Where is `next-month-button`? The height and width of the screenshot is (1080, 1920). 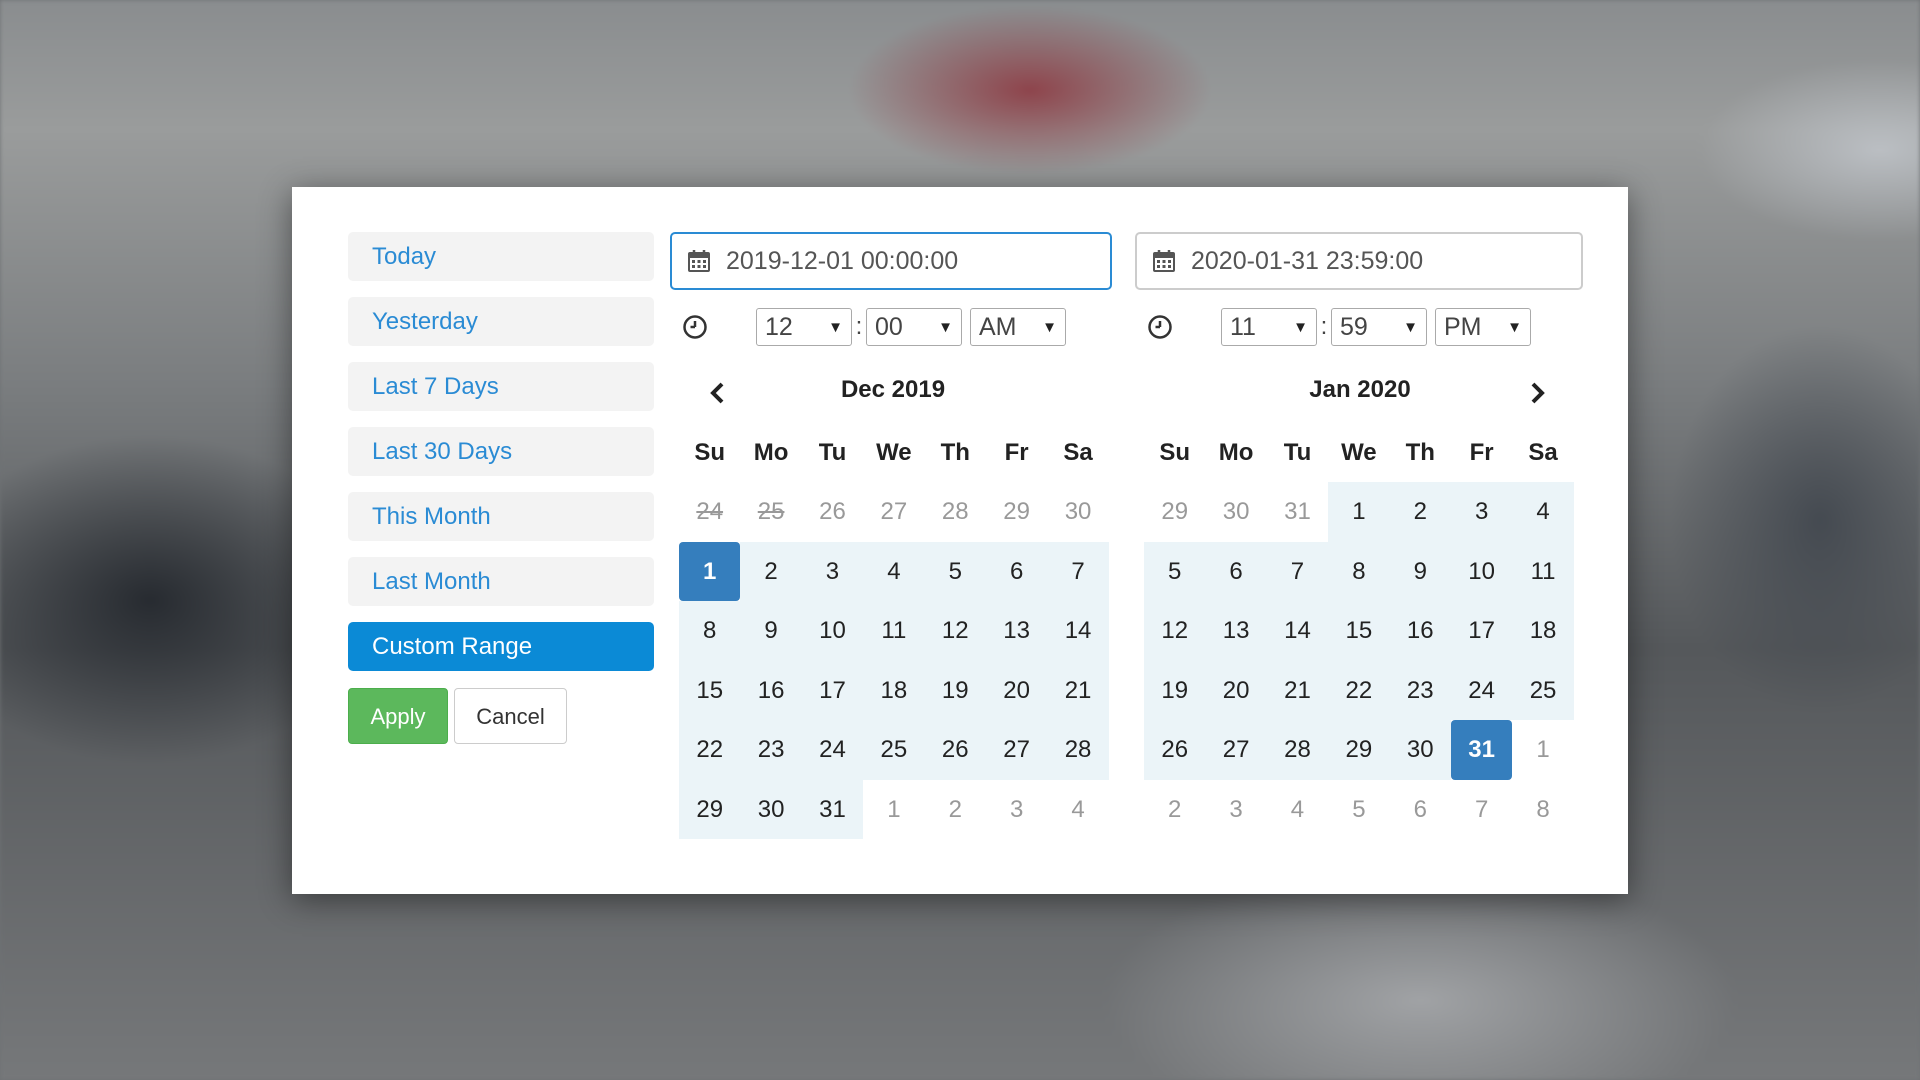 next-month-button is located at coordinates (1538, 393).